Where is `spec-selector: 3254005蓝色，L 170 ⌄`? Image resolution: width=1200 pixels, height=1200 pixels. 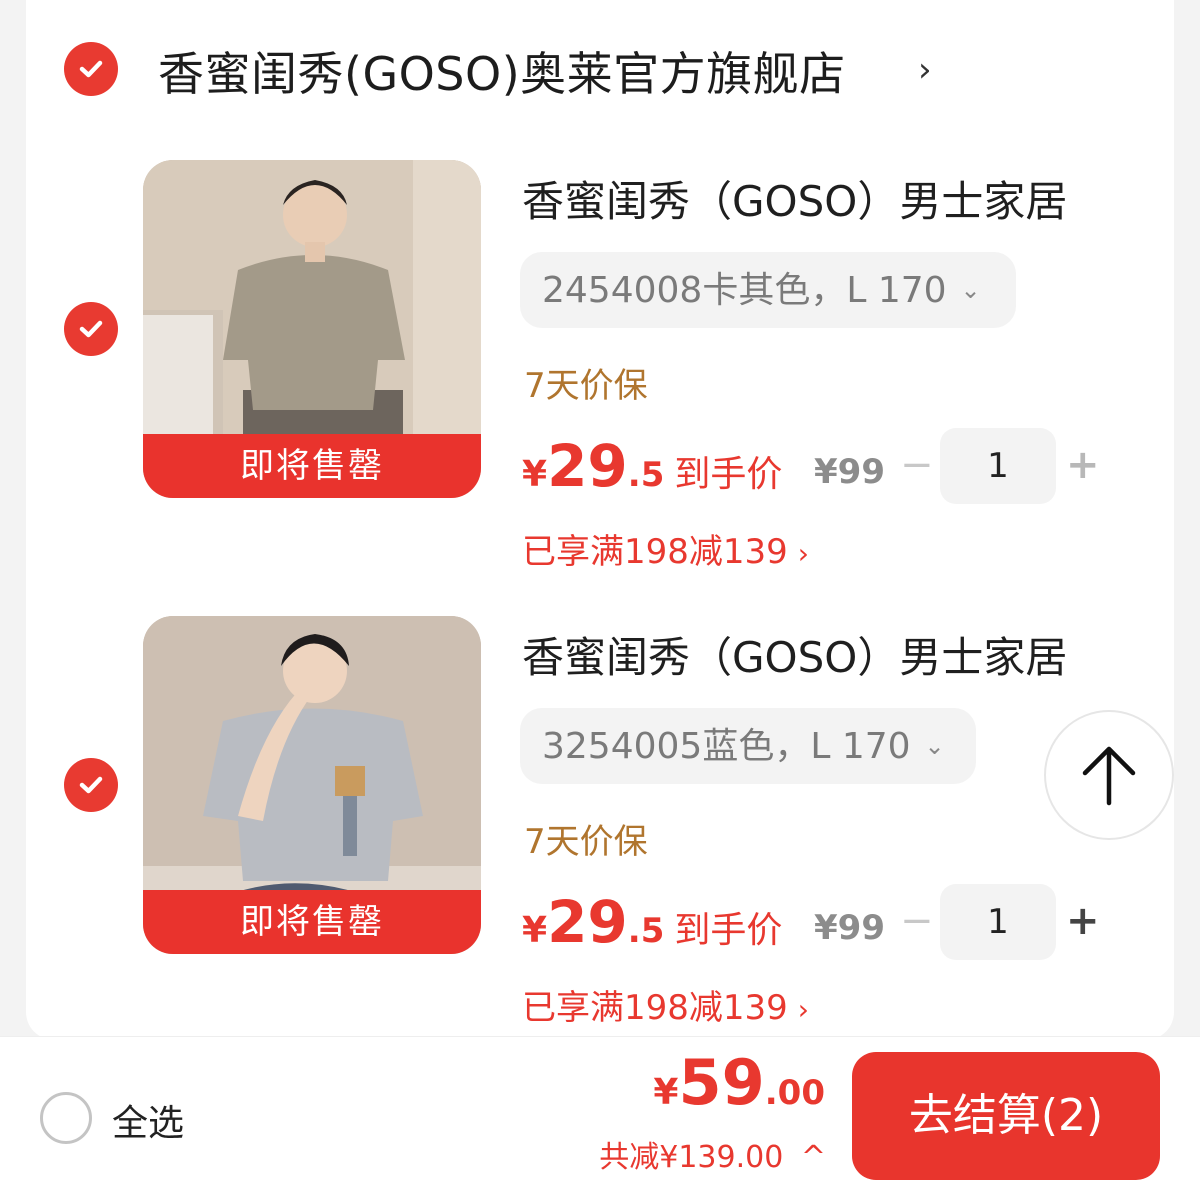 spec-selector: 3254005蓝色，L 170 ⌄ is located at coordinates (748, 746).